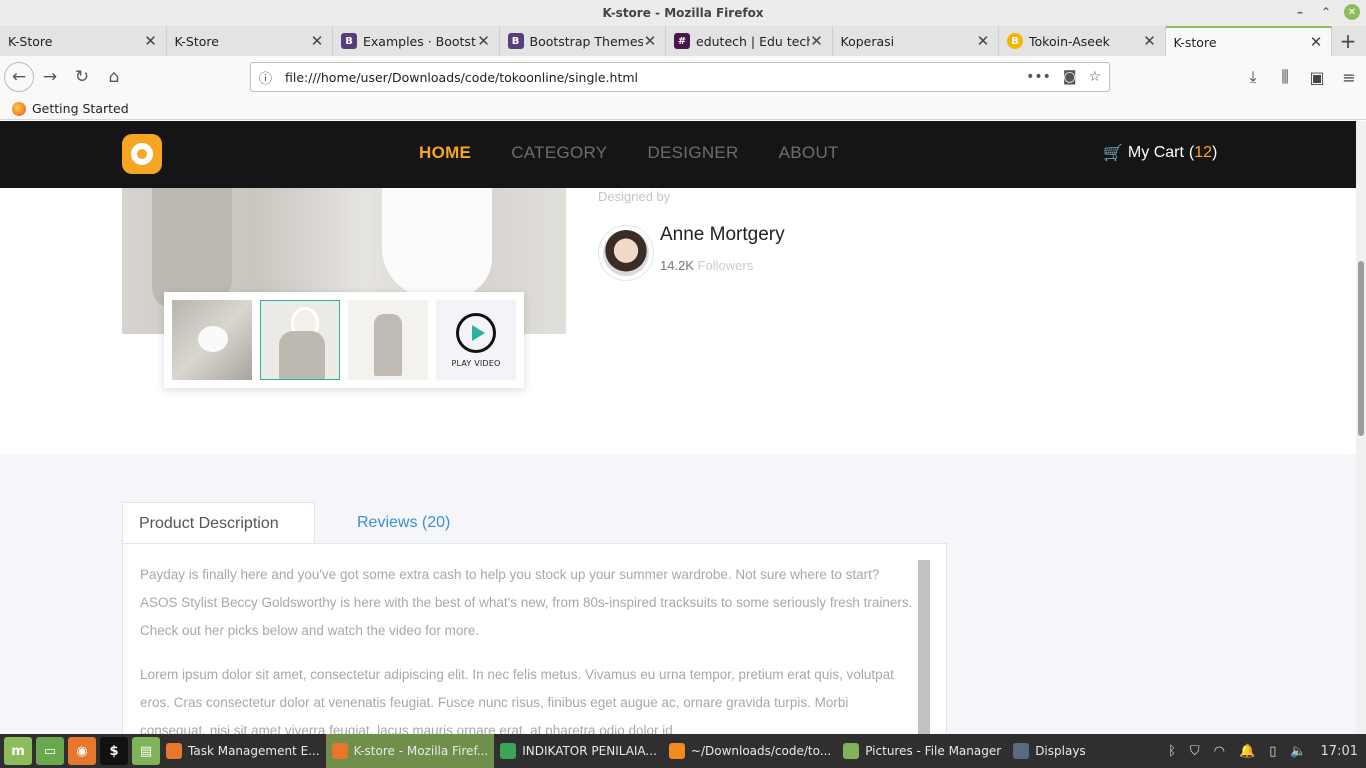 This screenshot has height=768, width=1366. I want to click on site-info-icon: ⓘ, so click(267, 77).